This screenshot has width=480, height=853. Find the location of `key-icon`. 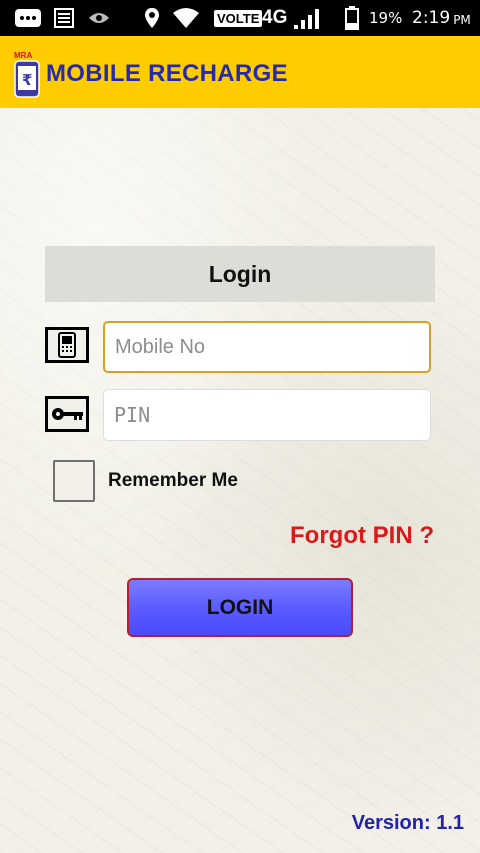

key-icon is located at coordinates (67, 414).